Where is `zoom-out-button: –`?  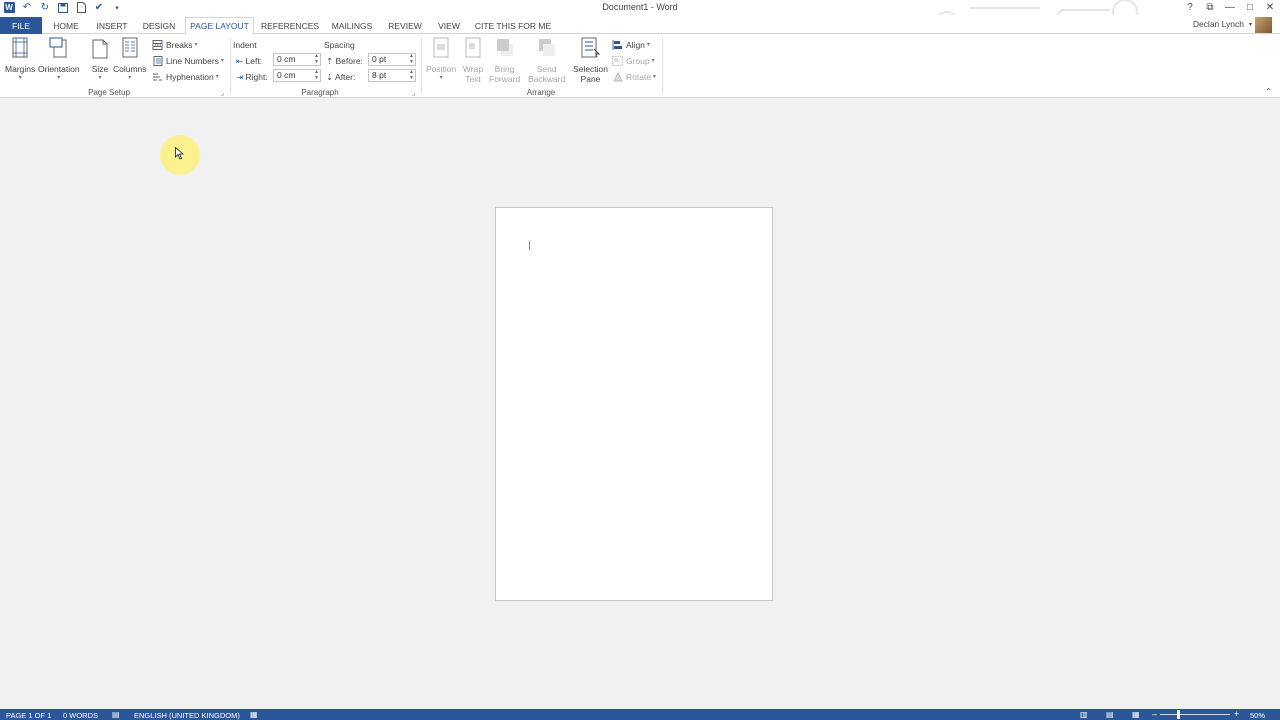
zoom-out-button: – is located at coordinates (1154, 714).